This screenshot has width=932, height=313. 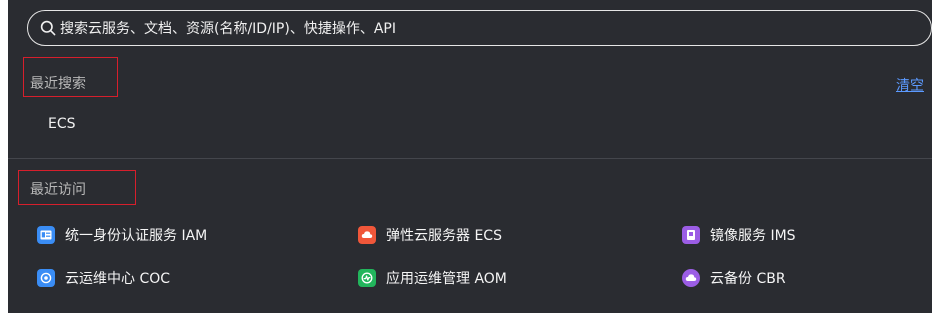 What do you see at coordinates (46, 235) in the screenshot?
I see `id-card-icon` at bounding box center [46, 235].